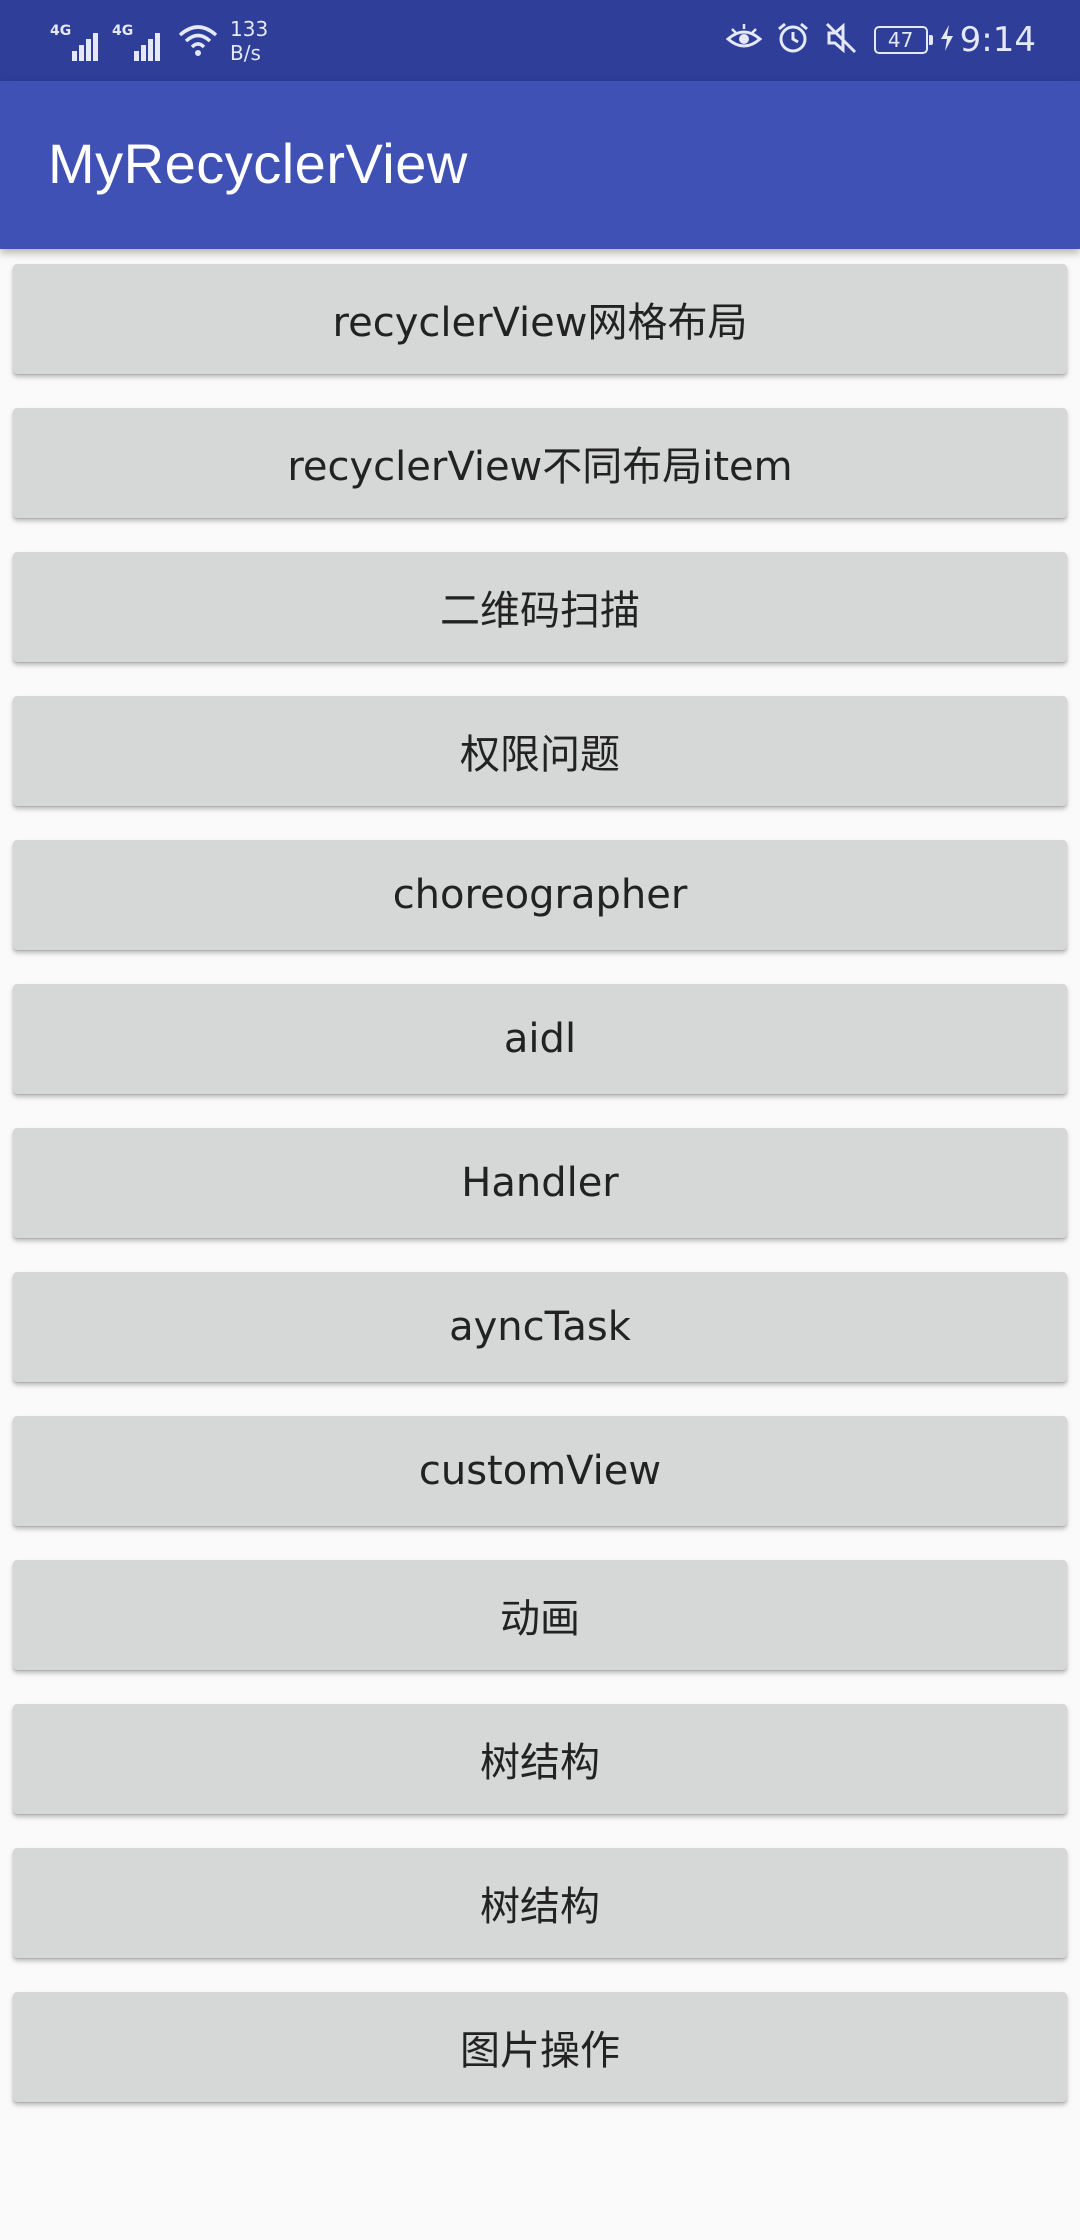 This screenshot has height=2240, width=1080. What do you see at coordinates (198, 41) in the screenshot?
I see `wifi-icon` at bounding box center [198, 41].